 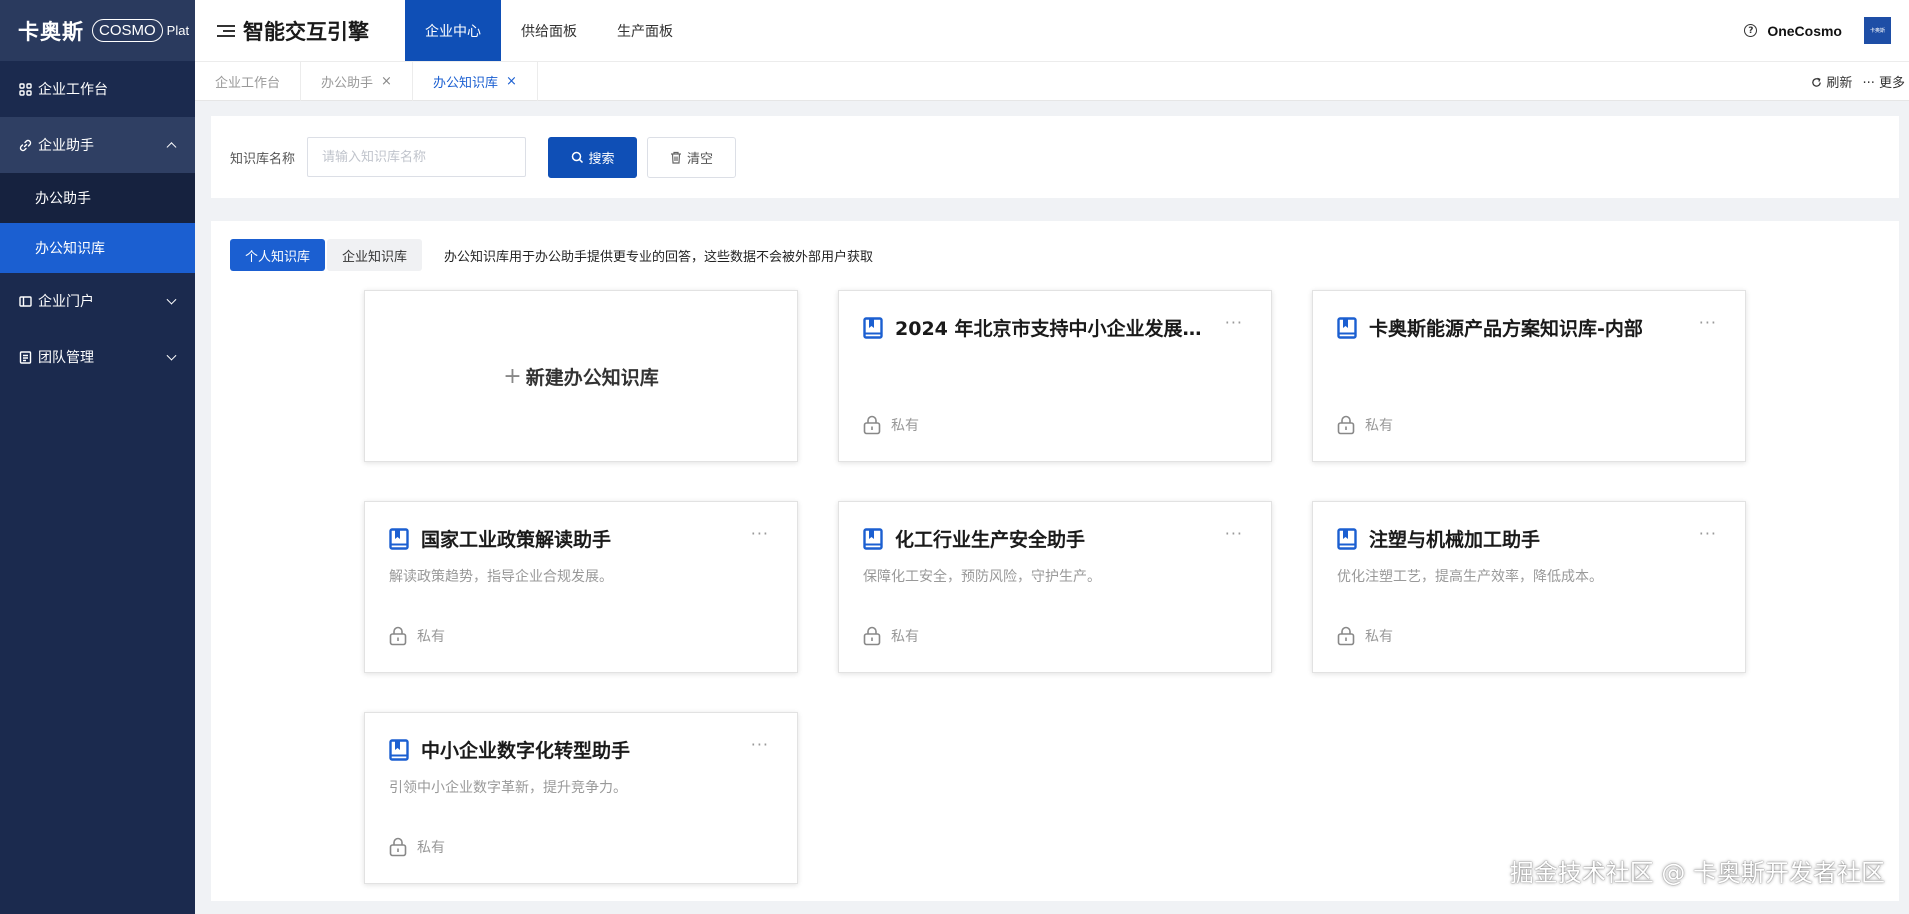 I want to click on knowledge-base-card: 注塑与机械加工助手 ··· 优化注塑工艺，提高生产效率，降低成本。 私有, so click(x=1529, y=587).